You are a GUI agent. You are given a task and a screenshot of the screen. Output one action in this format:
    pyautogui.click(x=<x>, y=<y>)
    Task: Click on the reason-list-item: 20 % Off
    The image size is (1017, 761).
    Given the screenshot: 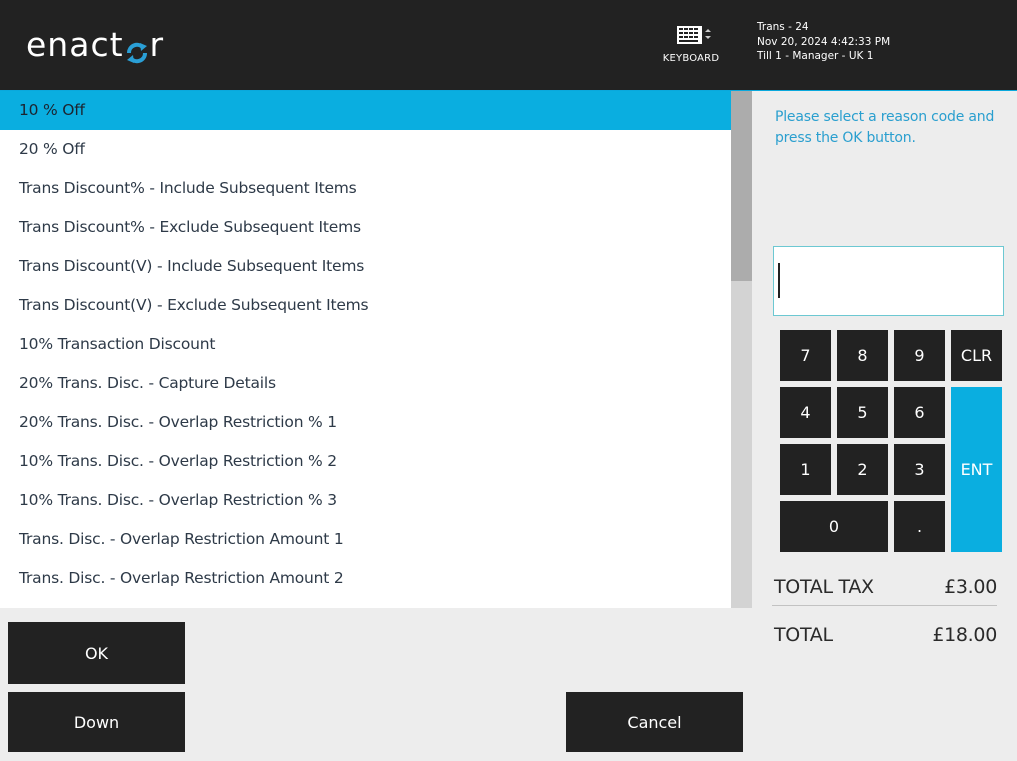 What is the action you would take?
    pyautogui.click(x=365, y=149)
    